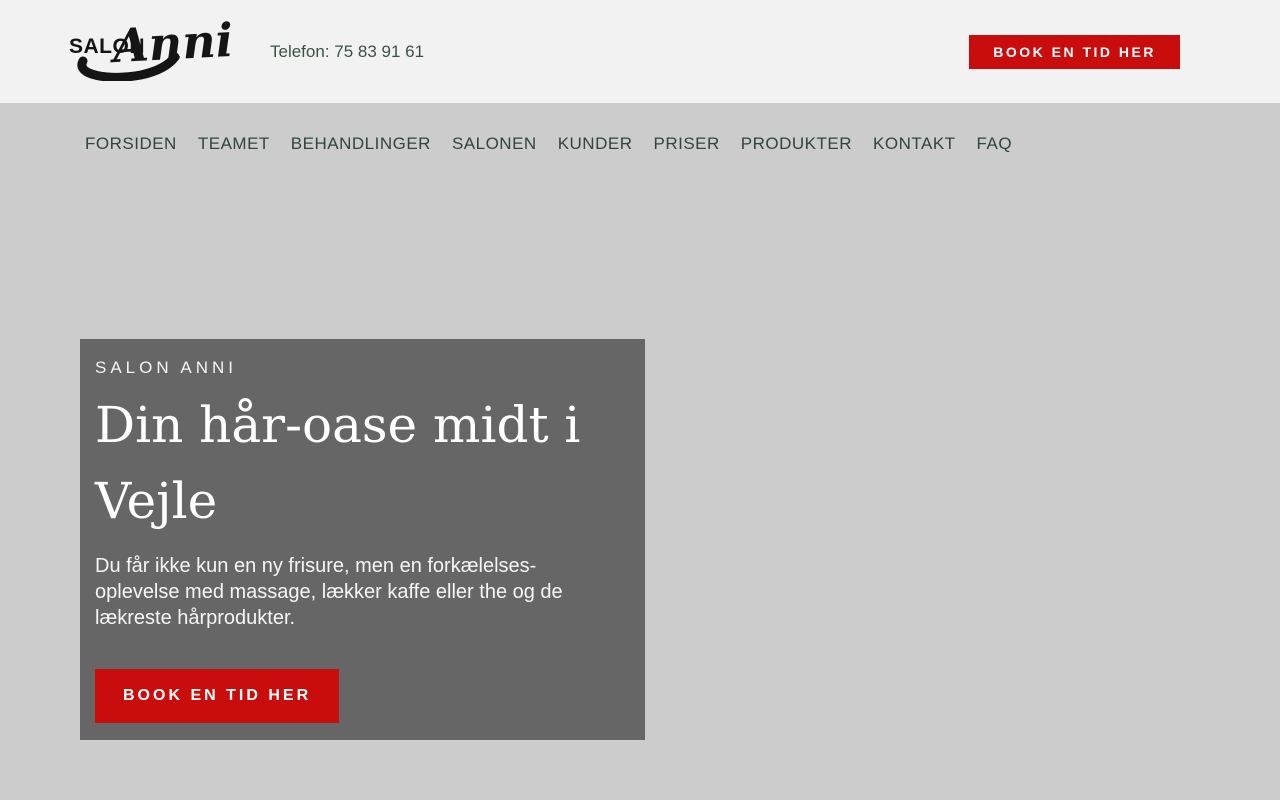 Image resolution: width=1280 pixels, height=800 pixels. I want to click on phone-number: Telefon: 75 83 91 61, so click(347, 51).